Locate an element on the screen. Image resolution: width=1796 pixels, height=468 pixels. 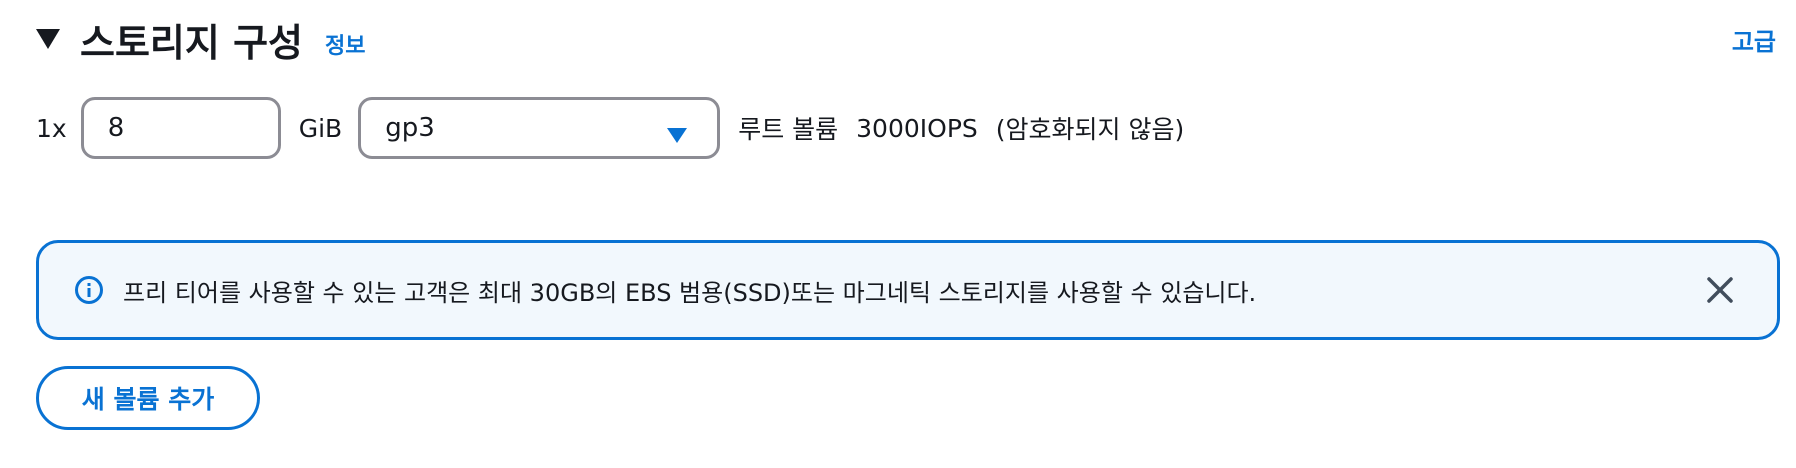
volume-row: 1x GiB gp3 루트 볼륨 3000IOPS (암호화되지 않음) is located at coordinates (619, 128).